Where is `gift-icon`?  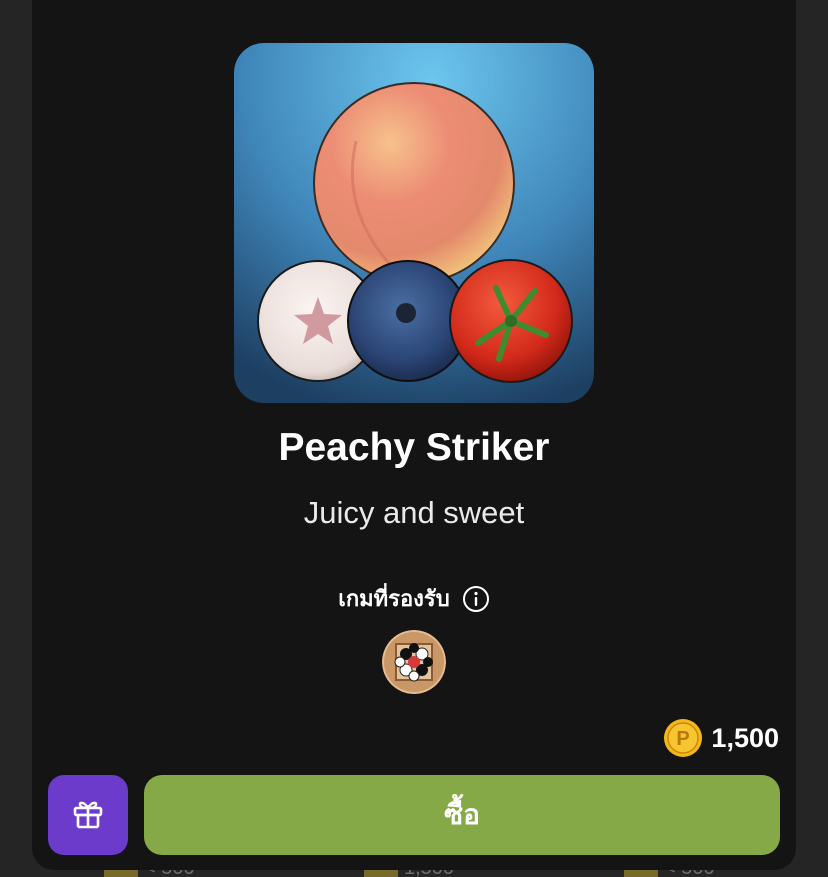 gift-icon is located at coordinates (88, 815).